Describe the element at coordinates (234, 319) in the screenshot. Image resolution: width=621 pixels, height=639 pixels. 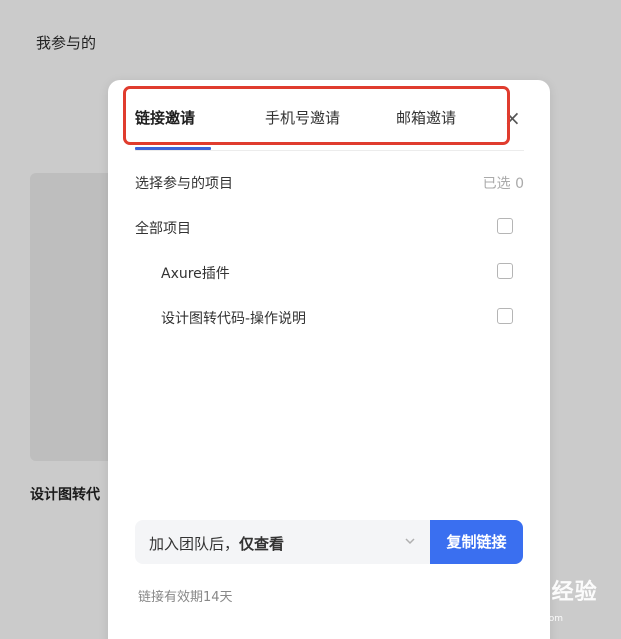
I see `project-label-design-to-code: 设计图转代码-操作说明` at that location.